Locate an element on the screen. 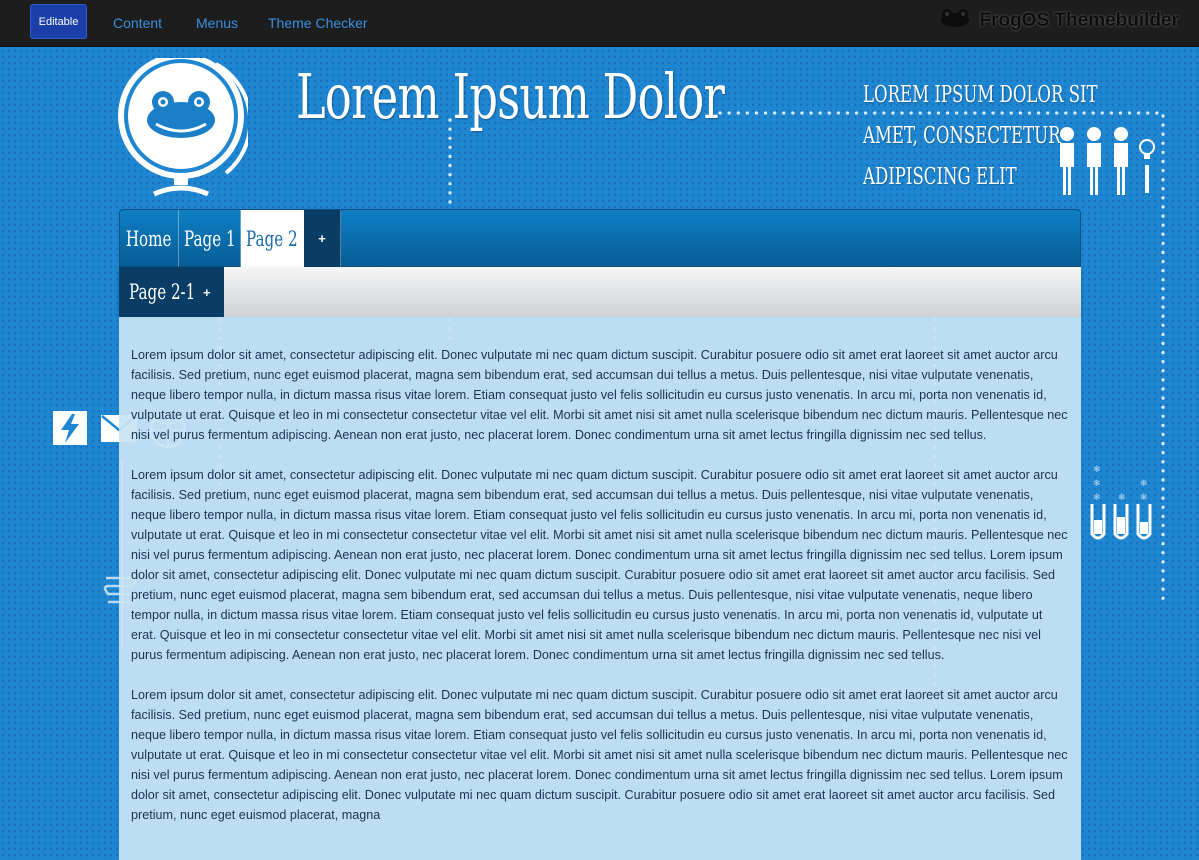  sub-nav: Page 2-1 + is located at coordinates (600, 292).